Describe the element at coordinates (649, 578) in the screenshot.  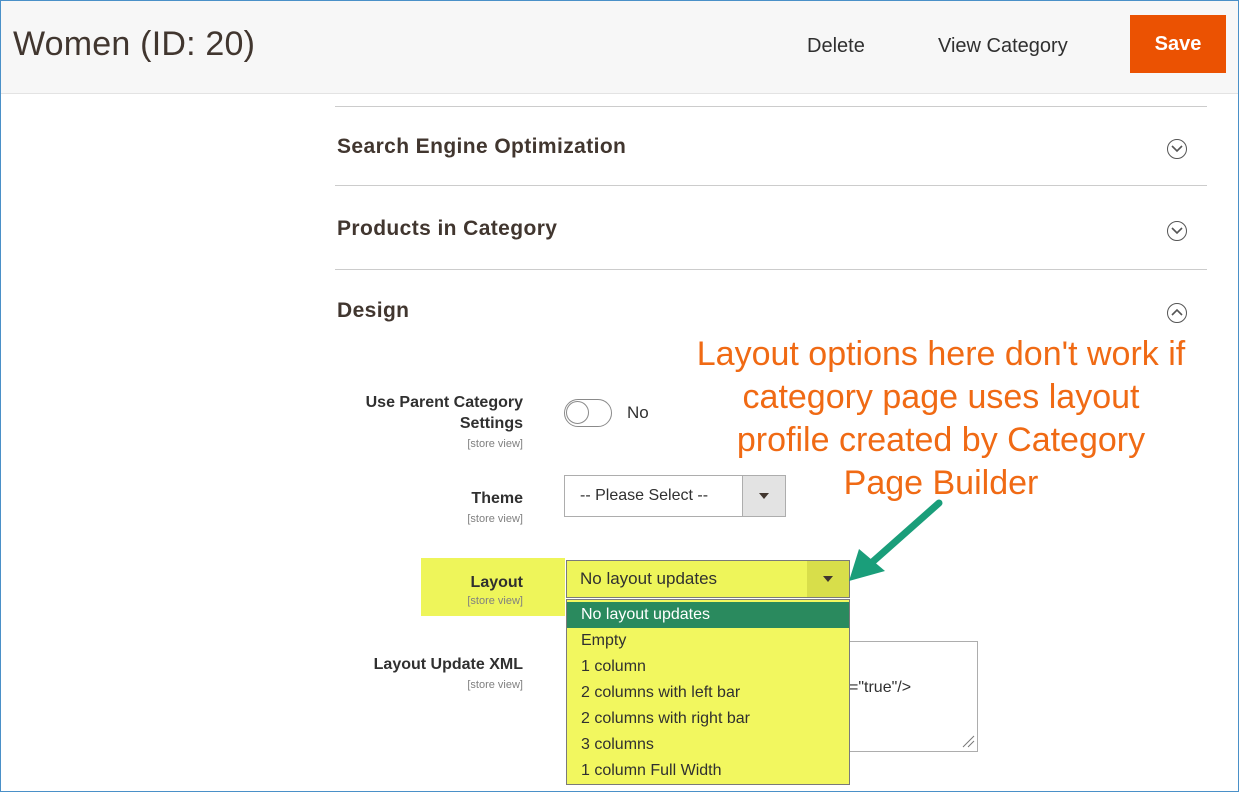
I see `layout-select-value: No layout updates` at that location.